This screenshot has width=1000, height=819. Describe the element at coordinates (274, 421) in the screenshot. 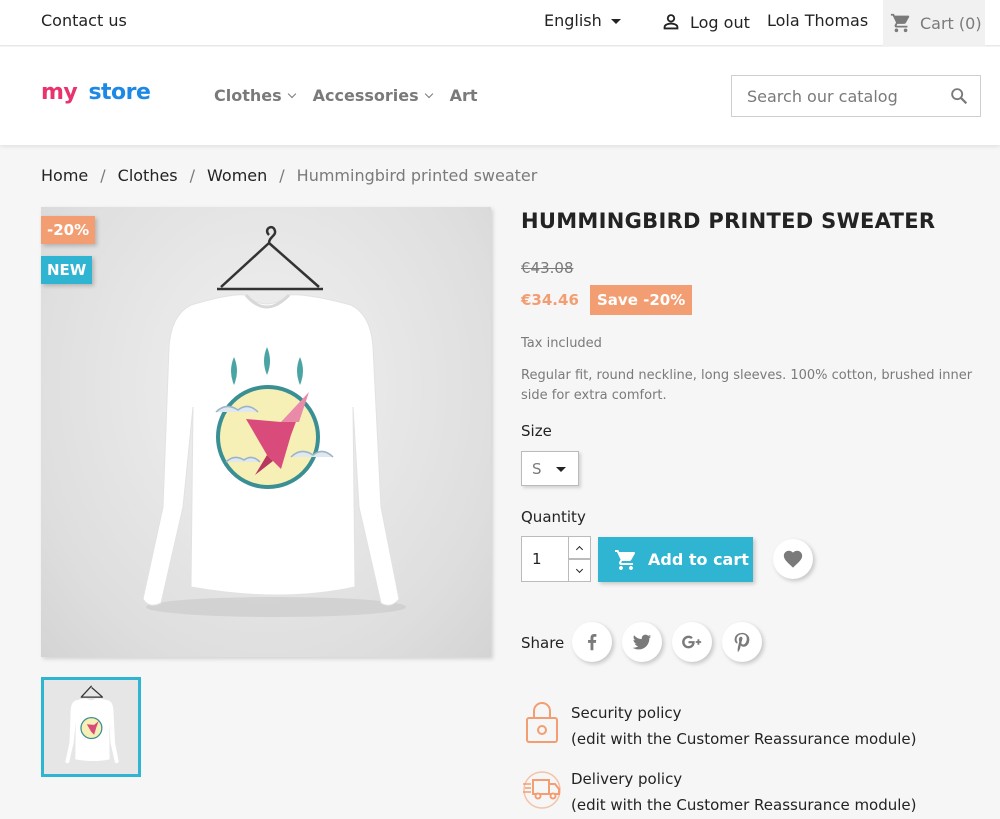

I see `sweater-illustration` at that location.